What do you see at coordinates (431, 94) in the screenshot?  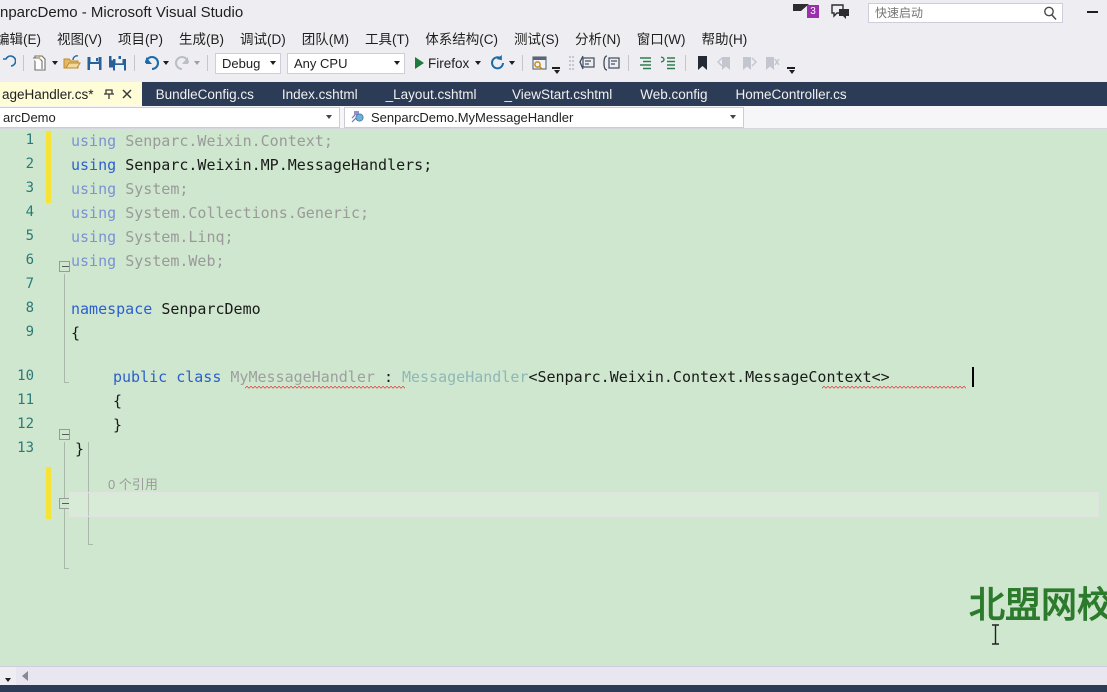 I see `tab-layout-cshtml: _Layout.cshtml` at bounding box center [431, 94].